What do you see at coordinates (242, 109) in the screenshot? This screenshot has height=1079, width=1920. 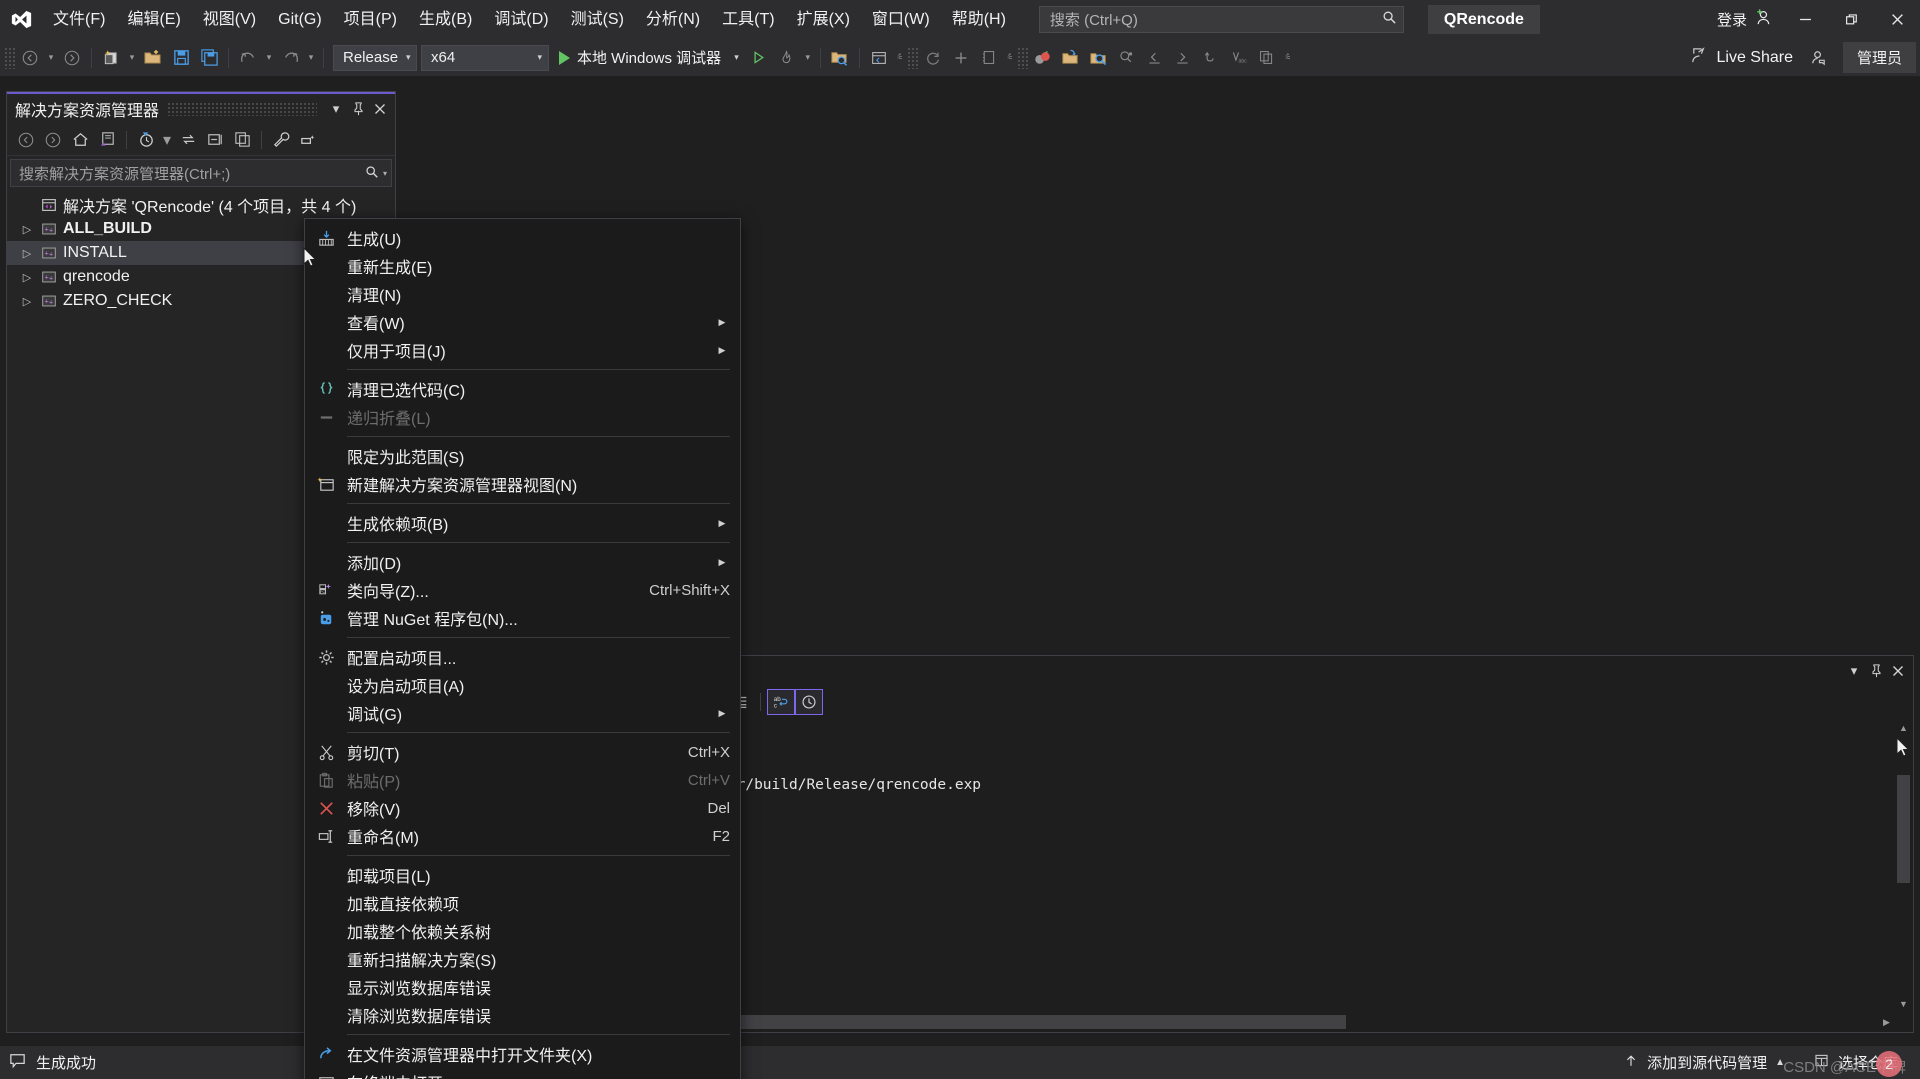 I see `panel-drag-handle` at bounding box center [242, 109].